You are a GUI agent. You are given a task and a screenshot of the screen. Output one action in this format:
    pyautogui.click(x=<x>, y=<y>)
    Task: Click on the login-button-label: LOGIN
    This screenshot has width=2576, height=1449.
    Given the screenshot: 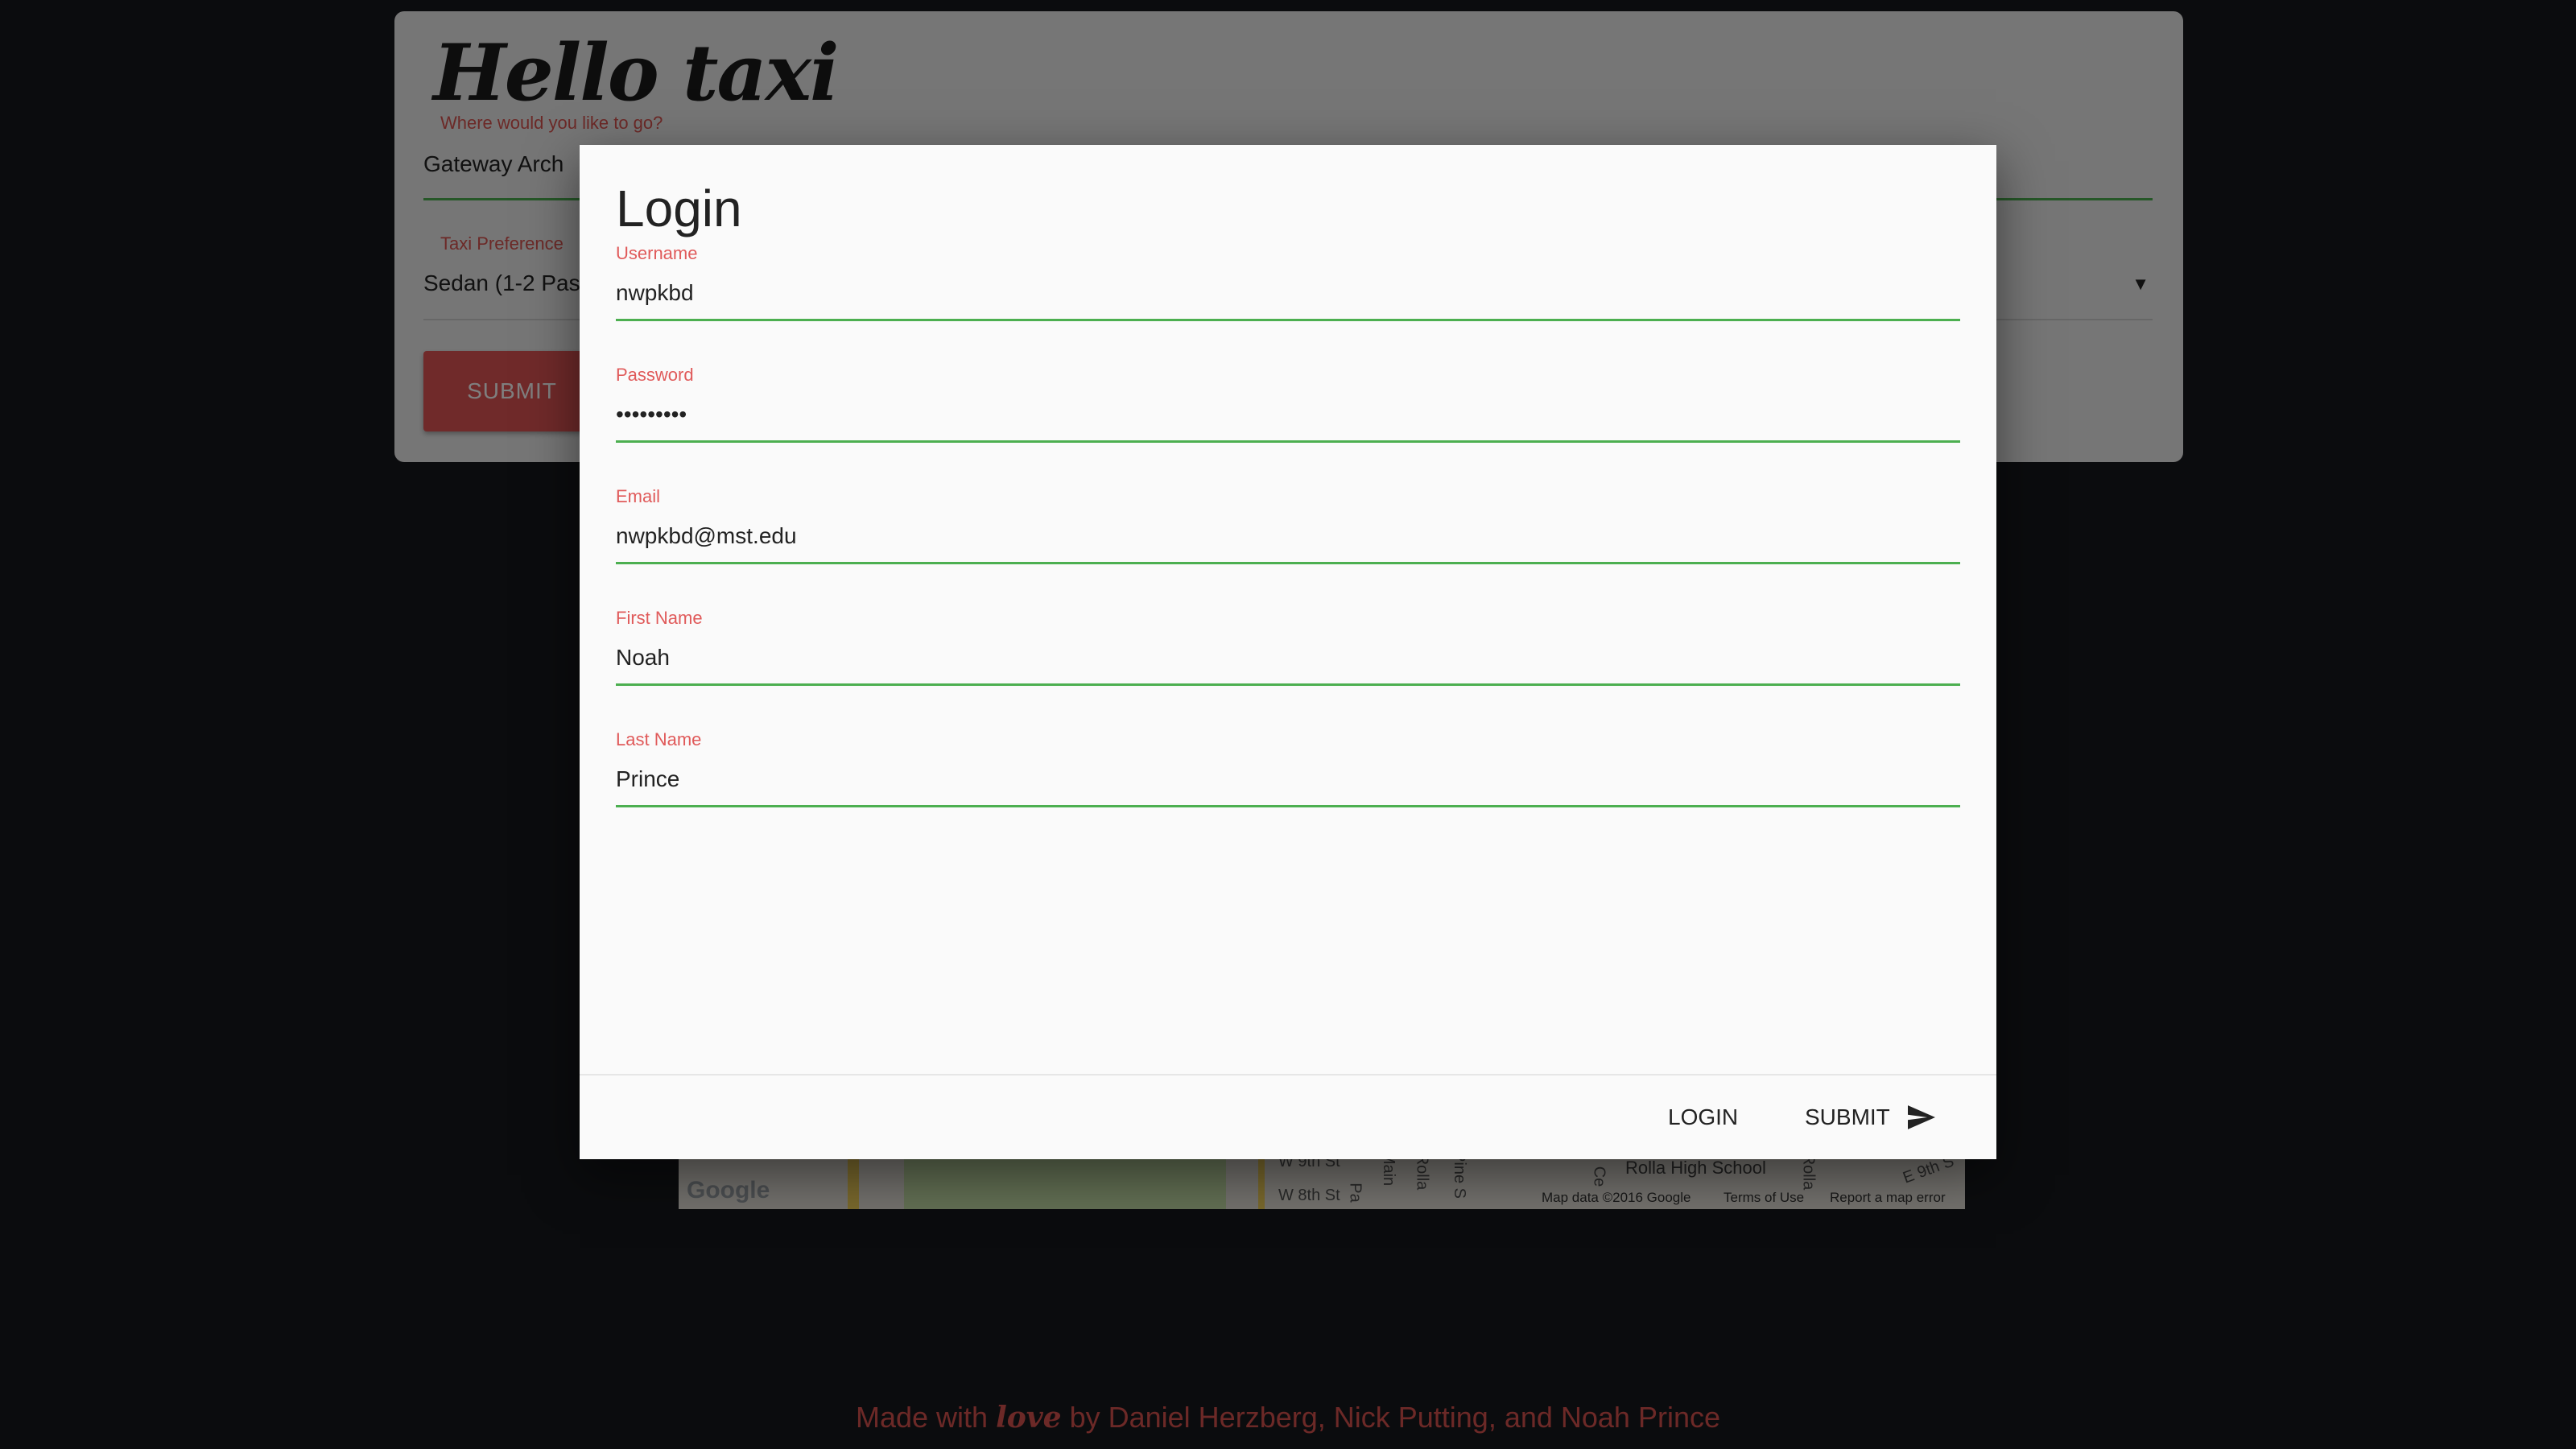 What is the action you would take?
    pyautogui.click(x=1703, y=1116)
    